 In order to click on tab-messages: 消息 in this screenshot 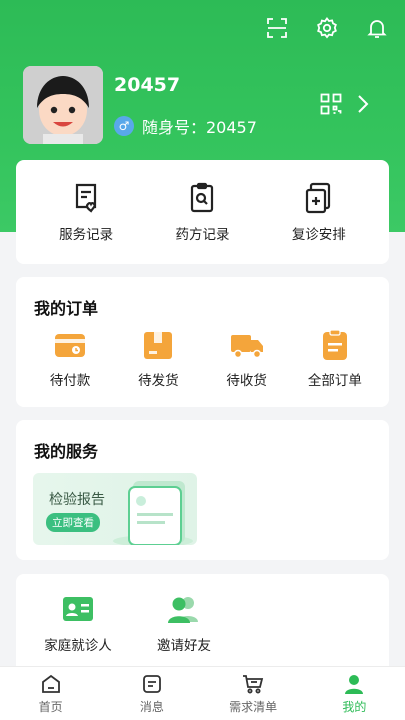, I will do `click(151, 693)`.